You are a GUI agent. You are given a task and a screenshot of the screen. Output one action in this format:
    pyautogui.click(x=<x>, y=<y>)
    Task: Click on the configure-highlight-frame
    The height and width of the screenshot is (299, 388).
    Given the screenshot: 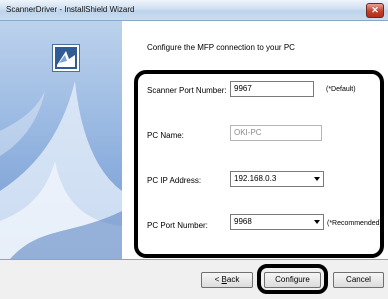 What is the action you would take?
    pyautogui.click(x=292, y=279)
    